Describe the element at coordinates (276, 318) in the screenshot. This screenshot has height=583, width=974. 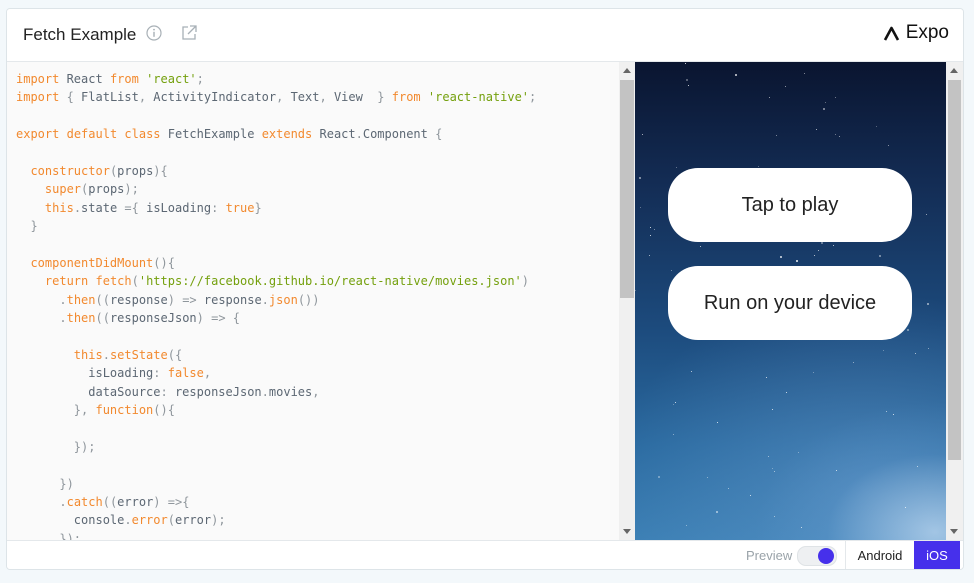
I see `code-line: .then((responseJson) => {` at that location.